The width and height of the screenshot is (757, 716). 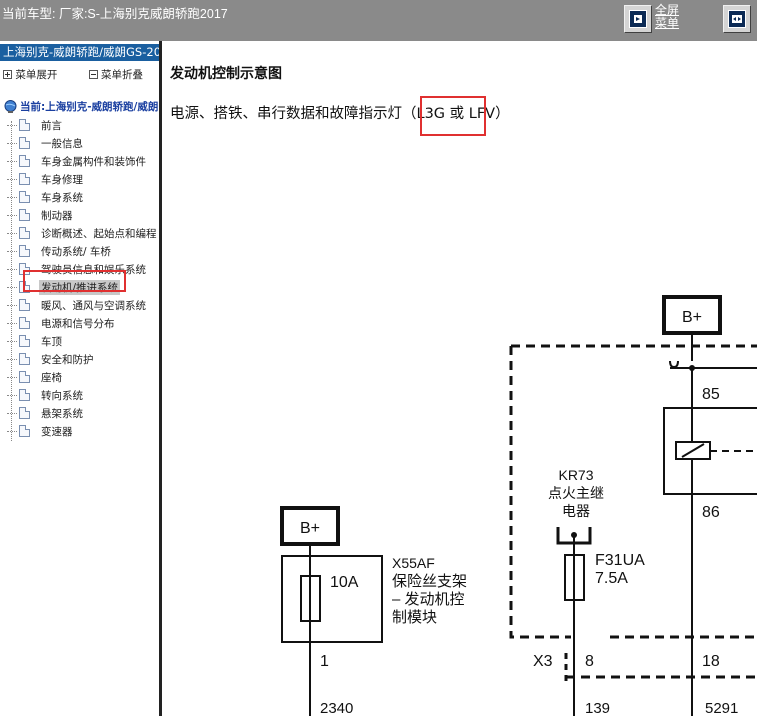 I want to click on fullscreen-link-line2: 菜单, so click(x=667, y=23).